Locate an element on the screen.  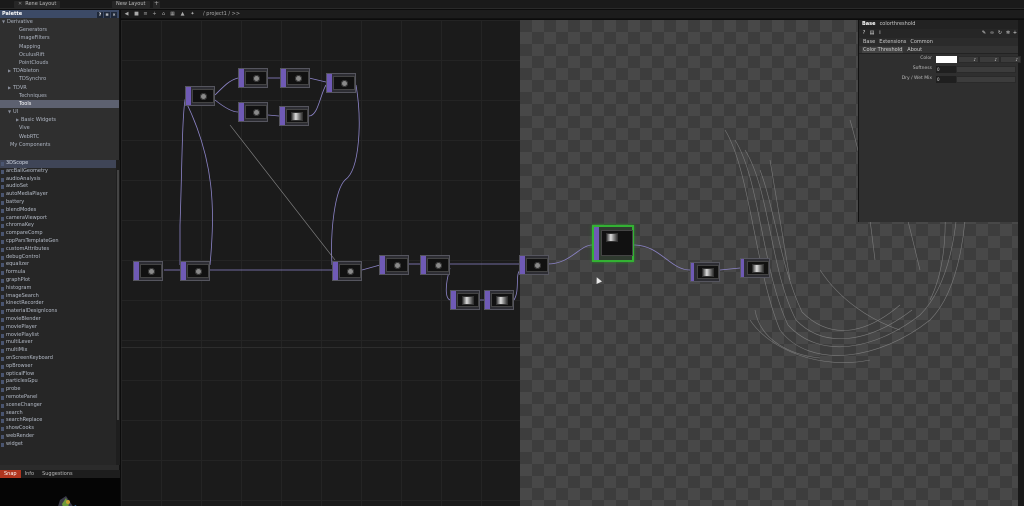
palette-list-item: particlesGpu is located at coordinates (58, 382).